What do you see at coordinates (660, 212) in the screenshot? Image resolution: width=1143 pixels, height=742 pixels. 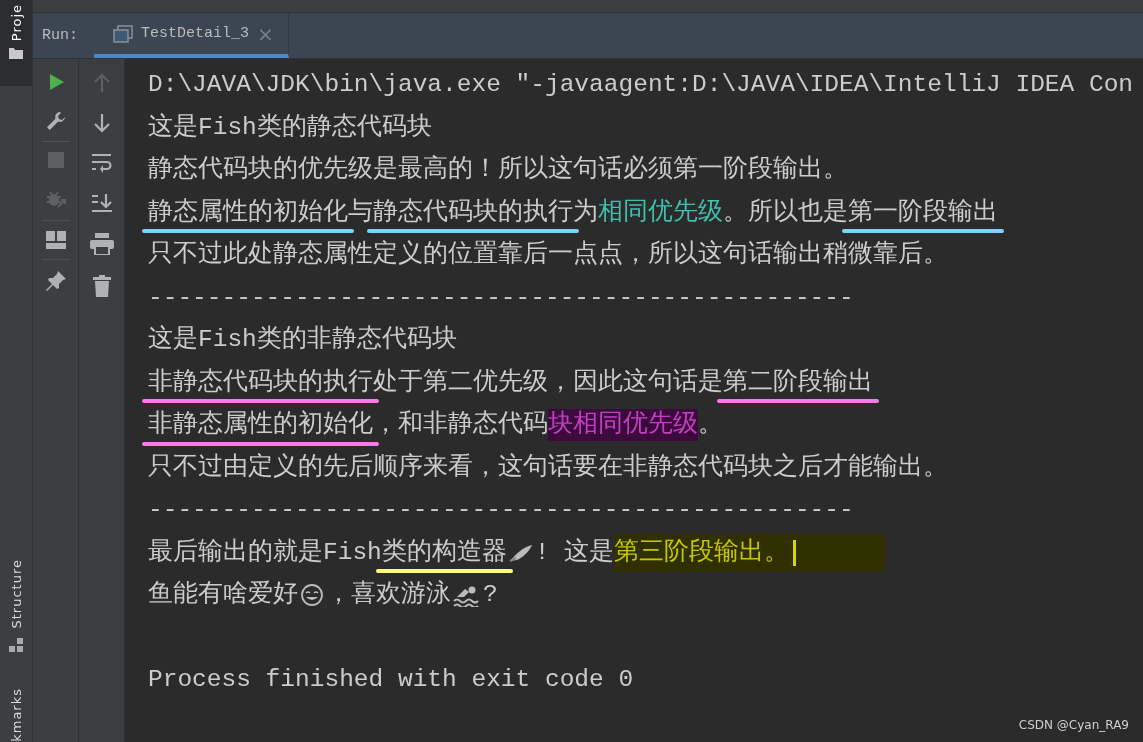 I see `console-text: 相同优先级` at bounding box center [660, 212].